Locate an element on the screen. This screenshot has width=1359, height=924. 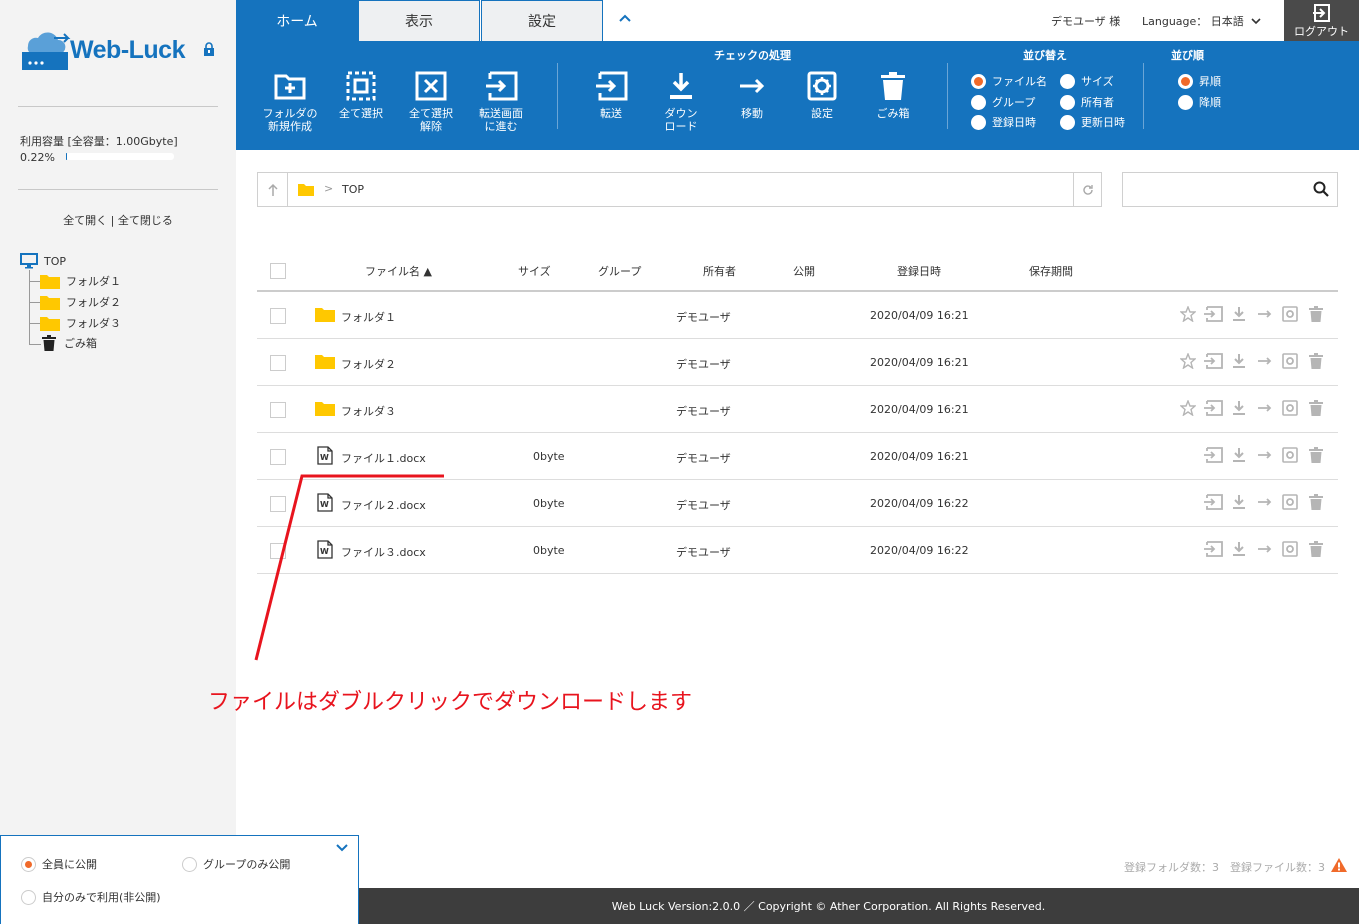
tree-item-label: ごみ箱 is located at coordinates (80, 343).